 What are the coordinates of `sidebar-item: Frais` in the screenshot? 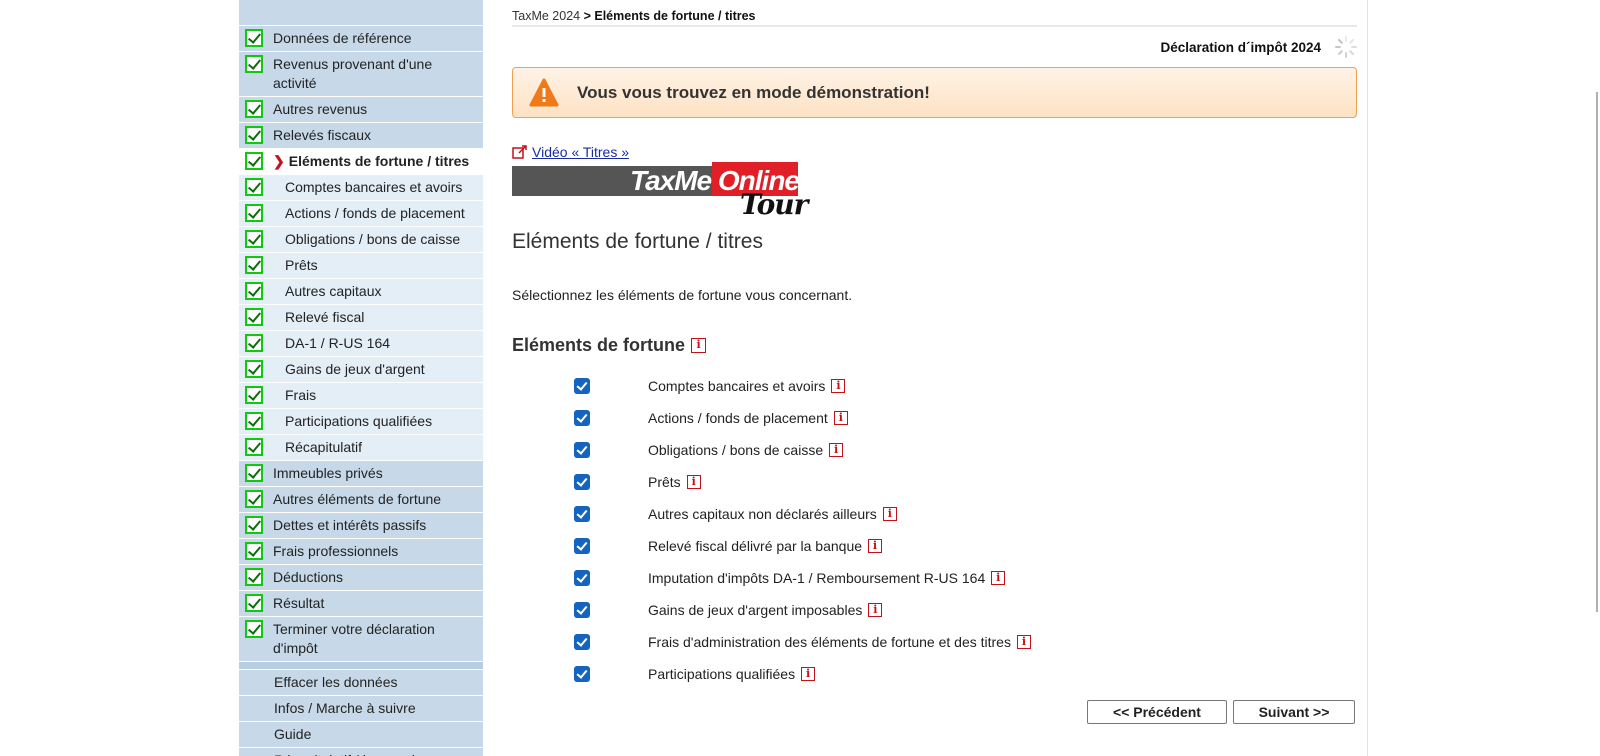 It's located at (361, 396).